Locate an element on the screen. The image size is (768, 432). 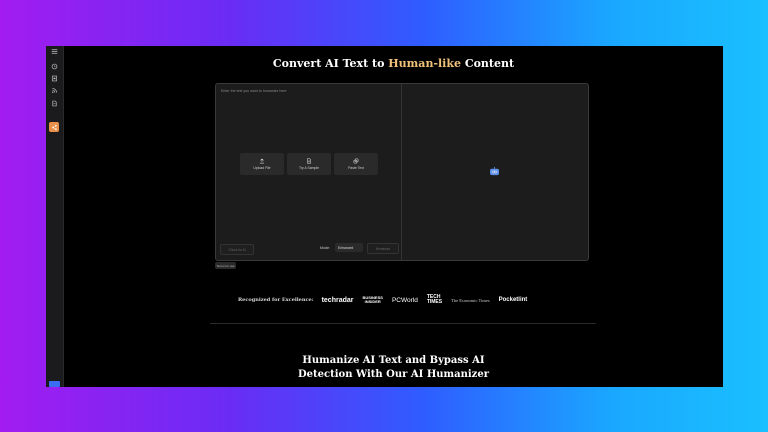
terms-link: Terms for use is located at coordinates (225, 265).